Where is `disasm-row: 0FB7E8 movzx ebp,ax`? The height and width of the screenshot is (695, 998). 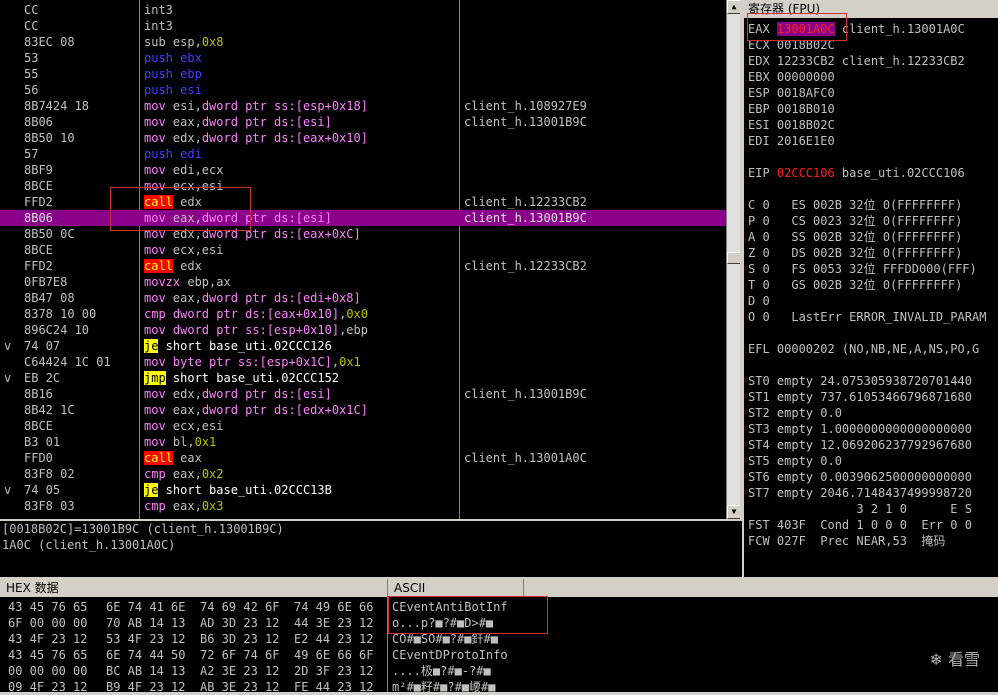 disasm-row: 0FB7E8 movzx ebp,ax is located at coordinates (370, 282).